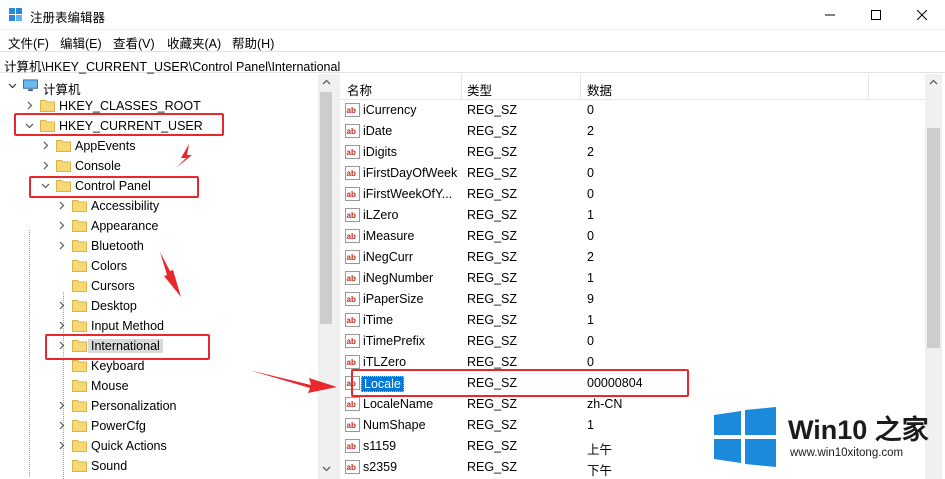  What do you see at coordinates (745, 437) in the screenshot?
I see `windows-logo-icon` at bounding box center [745, 437].